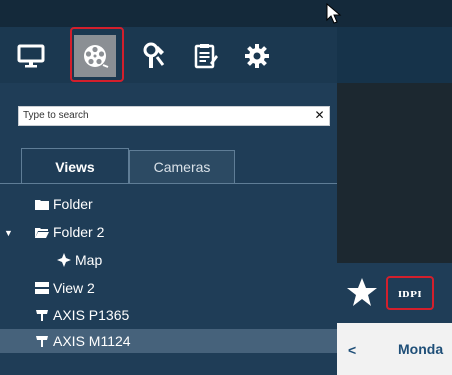  Describe the element at coordinates (75, 166) in the screenshot. I see `tab-views: Views` at that location.